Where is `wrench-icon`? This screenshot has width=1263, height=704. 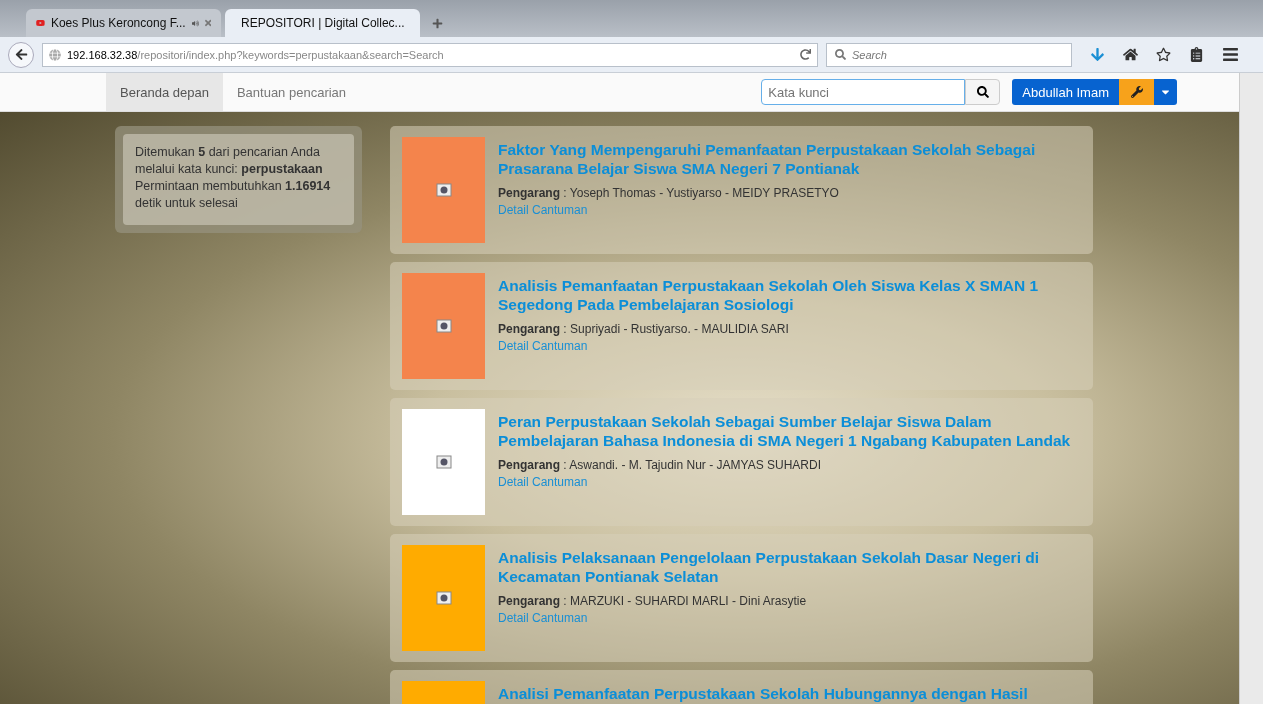
wrench-icon is located at coordinates (1136, 92).